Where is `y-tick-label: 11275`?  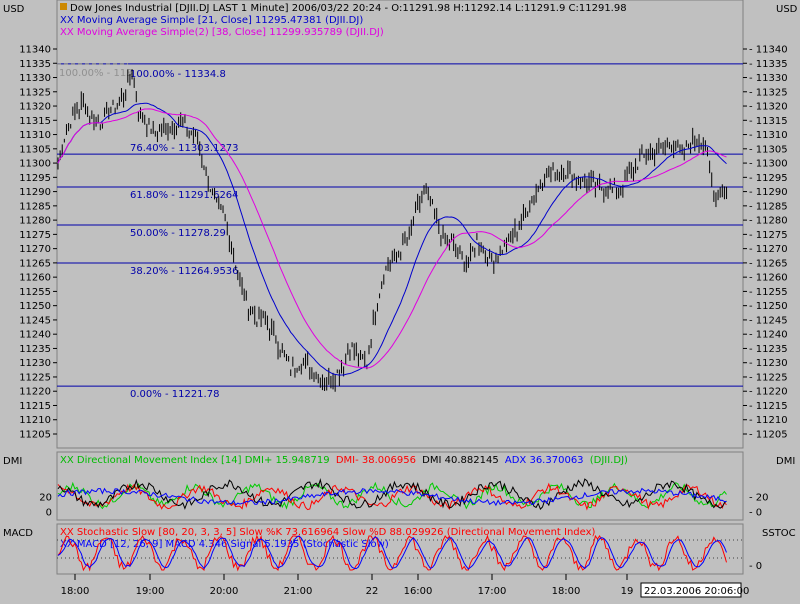
y-tick-label: 11275 is located at coordinates (35, 235).